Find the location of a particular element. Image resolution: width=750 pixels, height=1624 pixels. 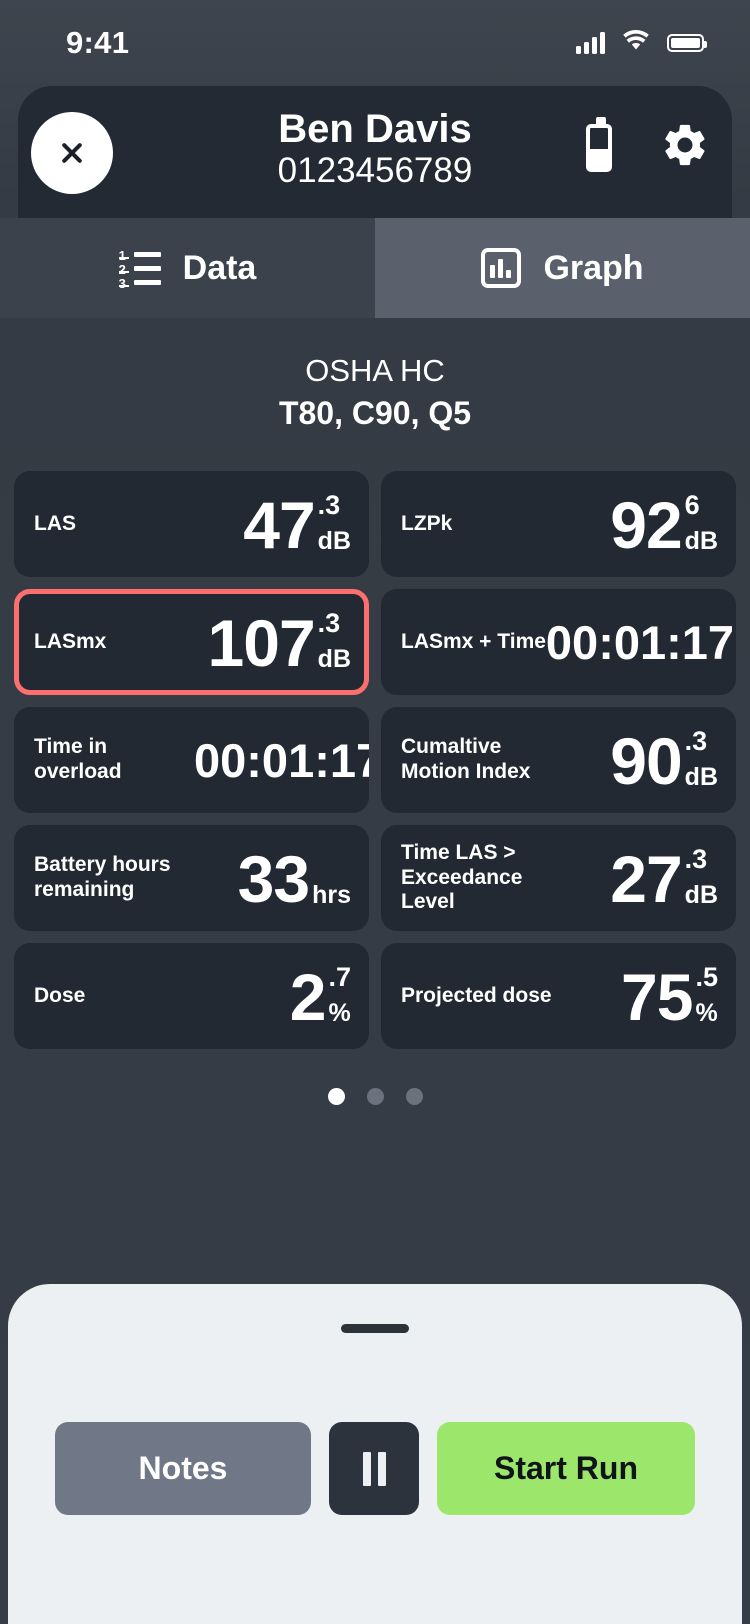

tab-graph: Graph is located at coordinates (562, 268).